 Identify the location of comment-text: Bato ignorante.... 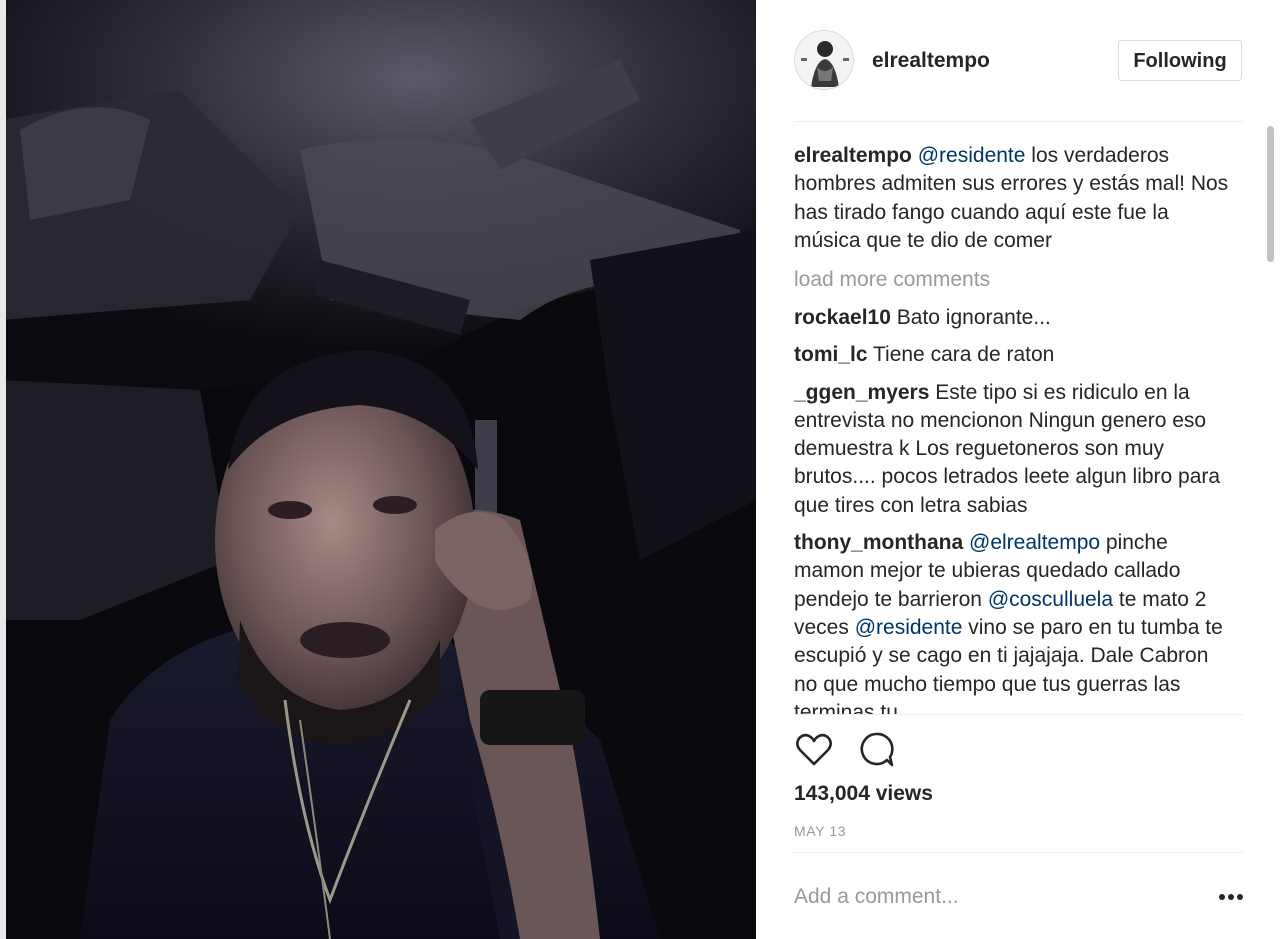
(970, 317).